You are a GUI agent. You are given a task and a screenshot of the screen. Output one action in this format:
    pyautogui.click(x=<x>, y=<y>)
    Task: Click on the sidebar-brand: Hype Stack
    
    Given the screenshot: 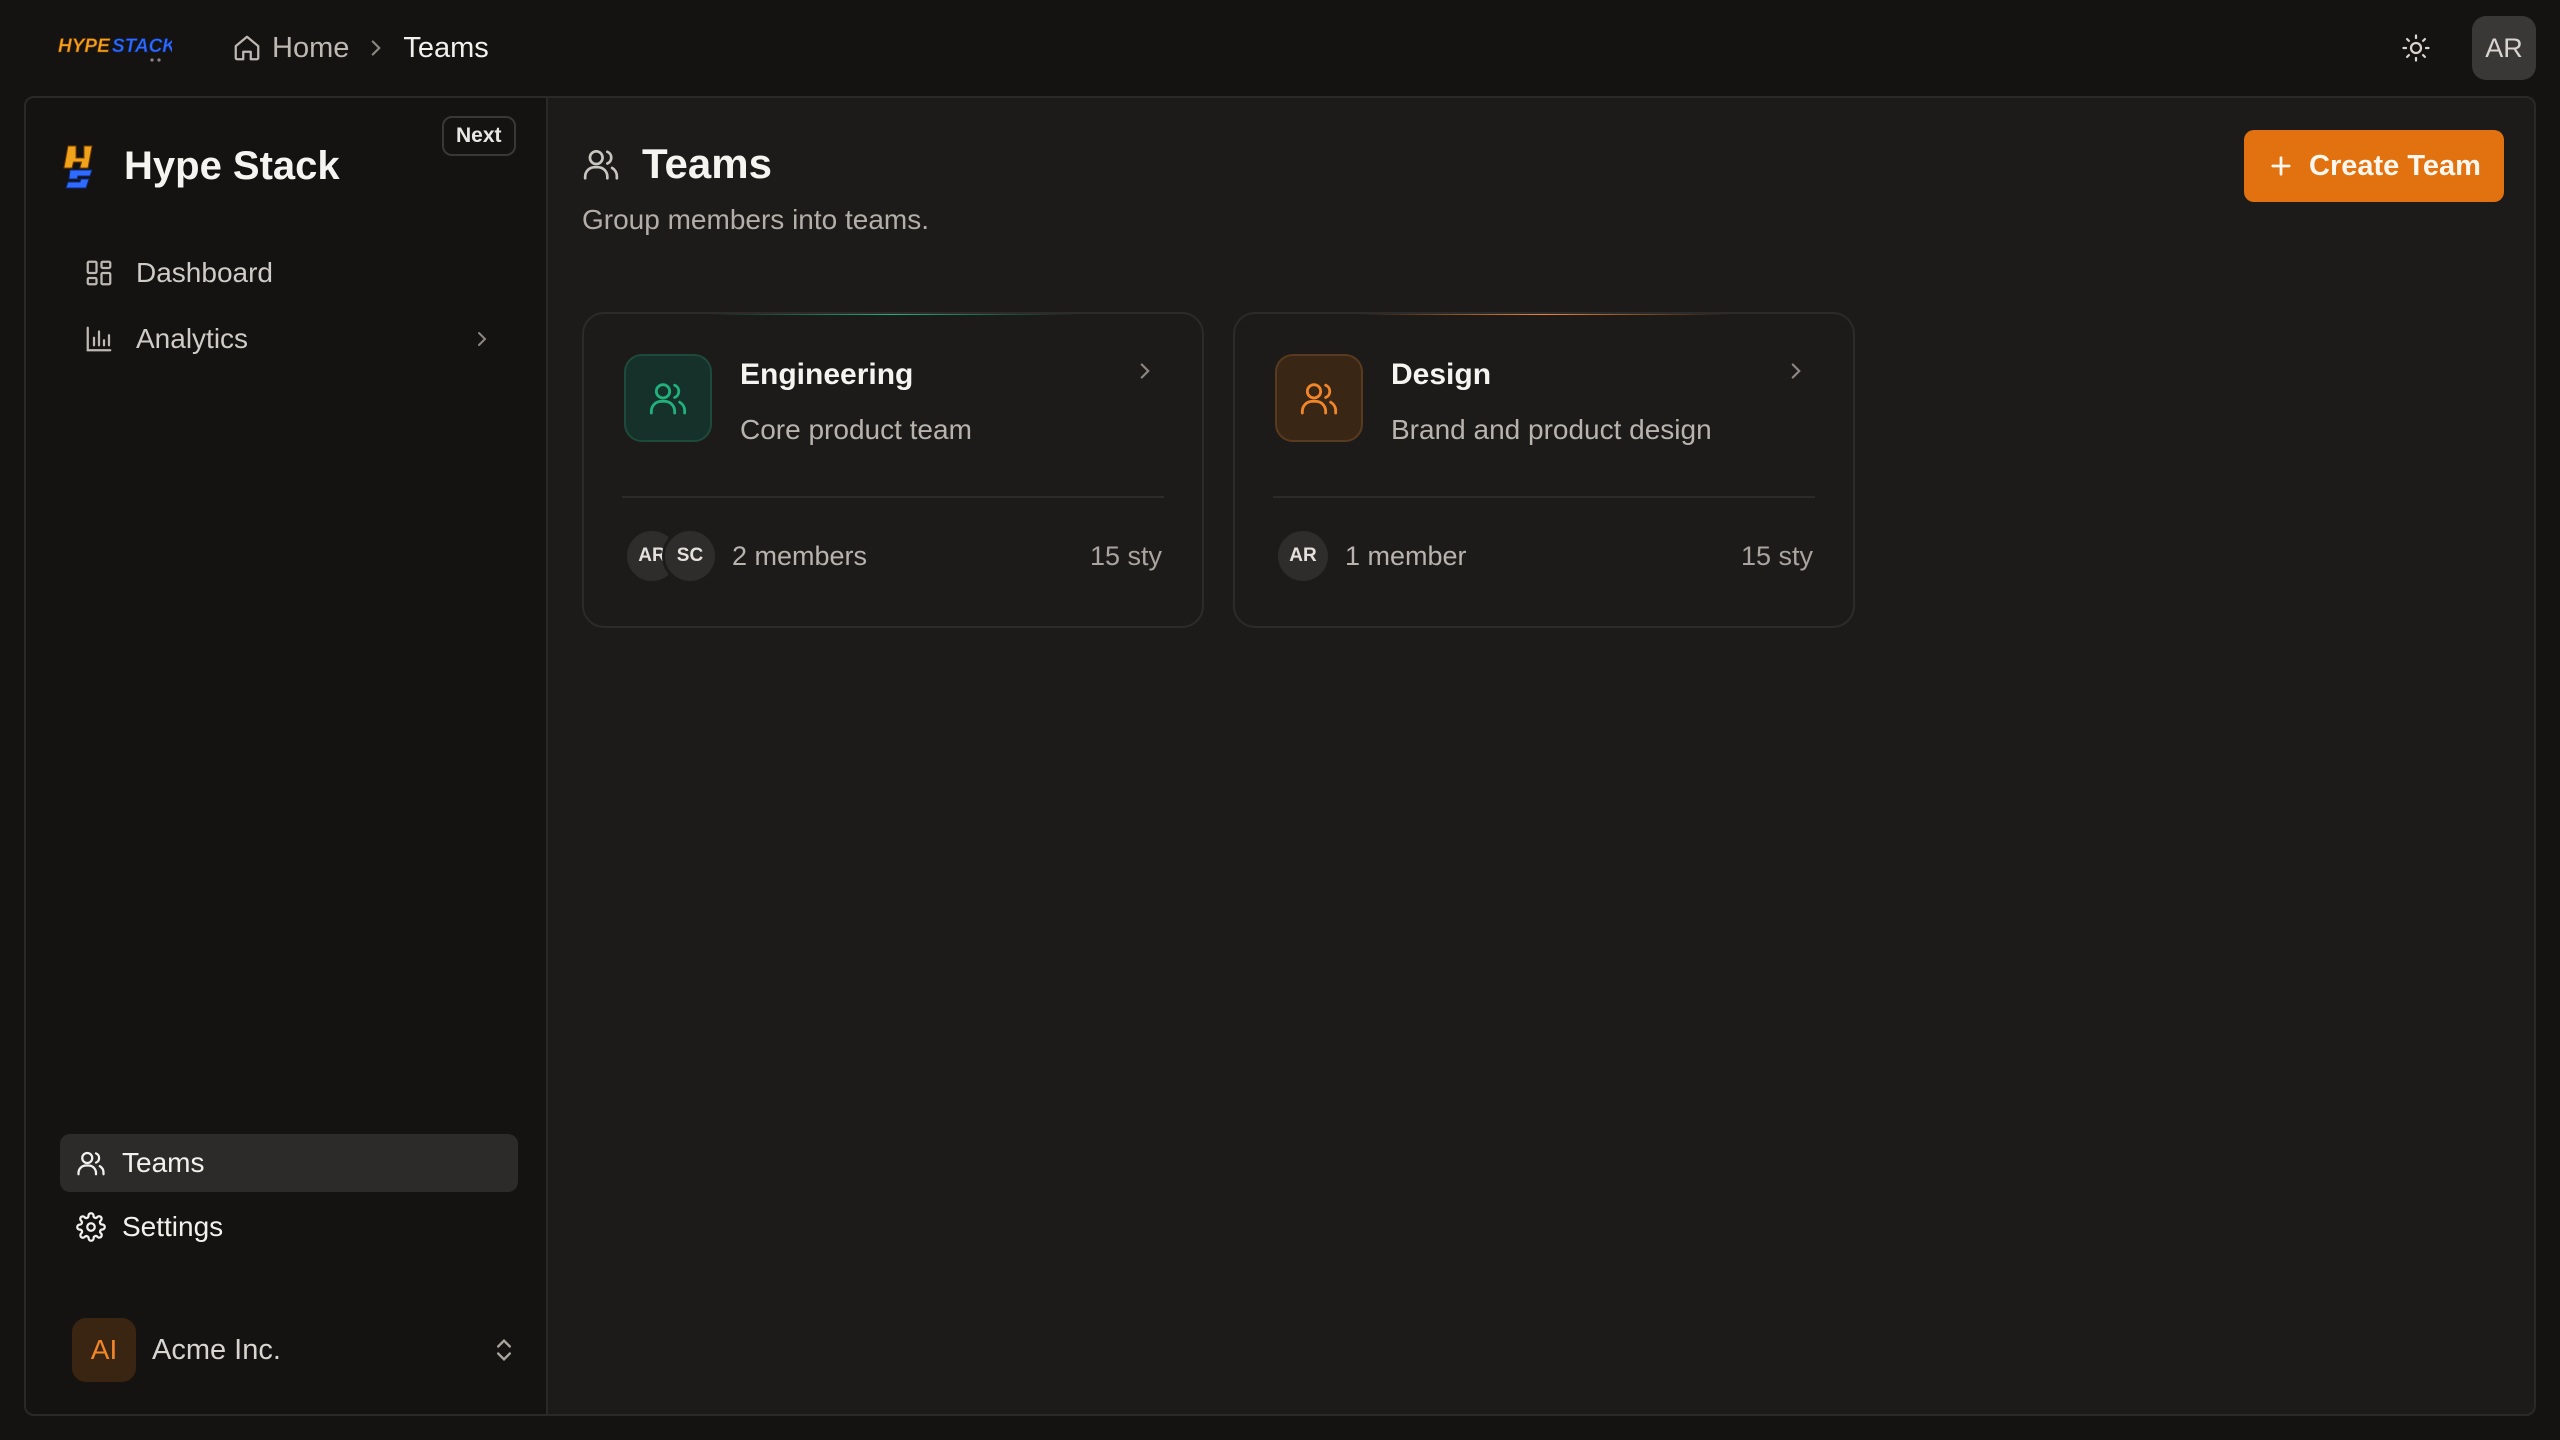 What is the action you would take?
    pyautogui.click(x=201, y=166)
    